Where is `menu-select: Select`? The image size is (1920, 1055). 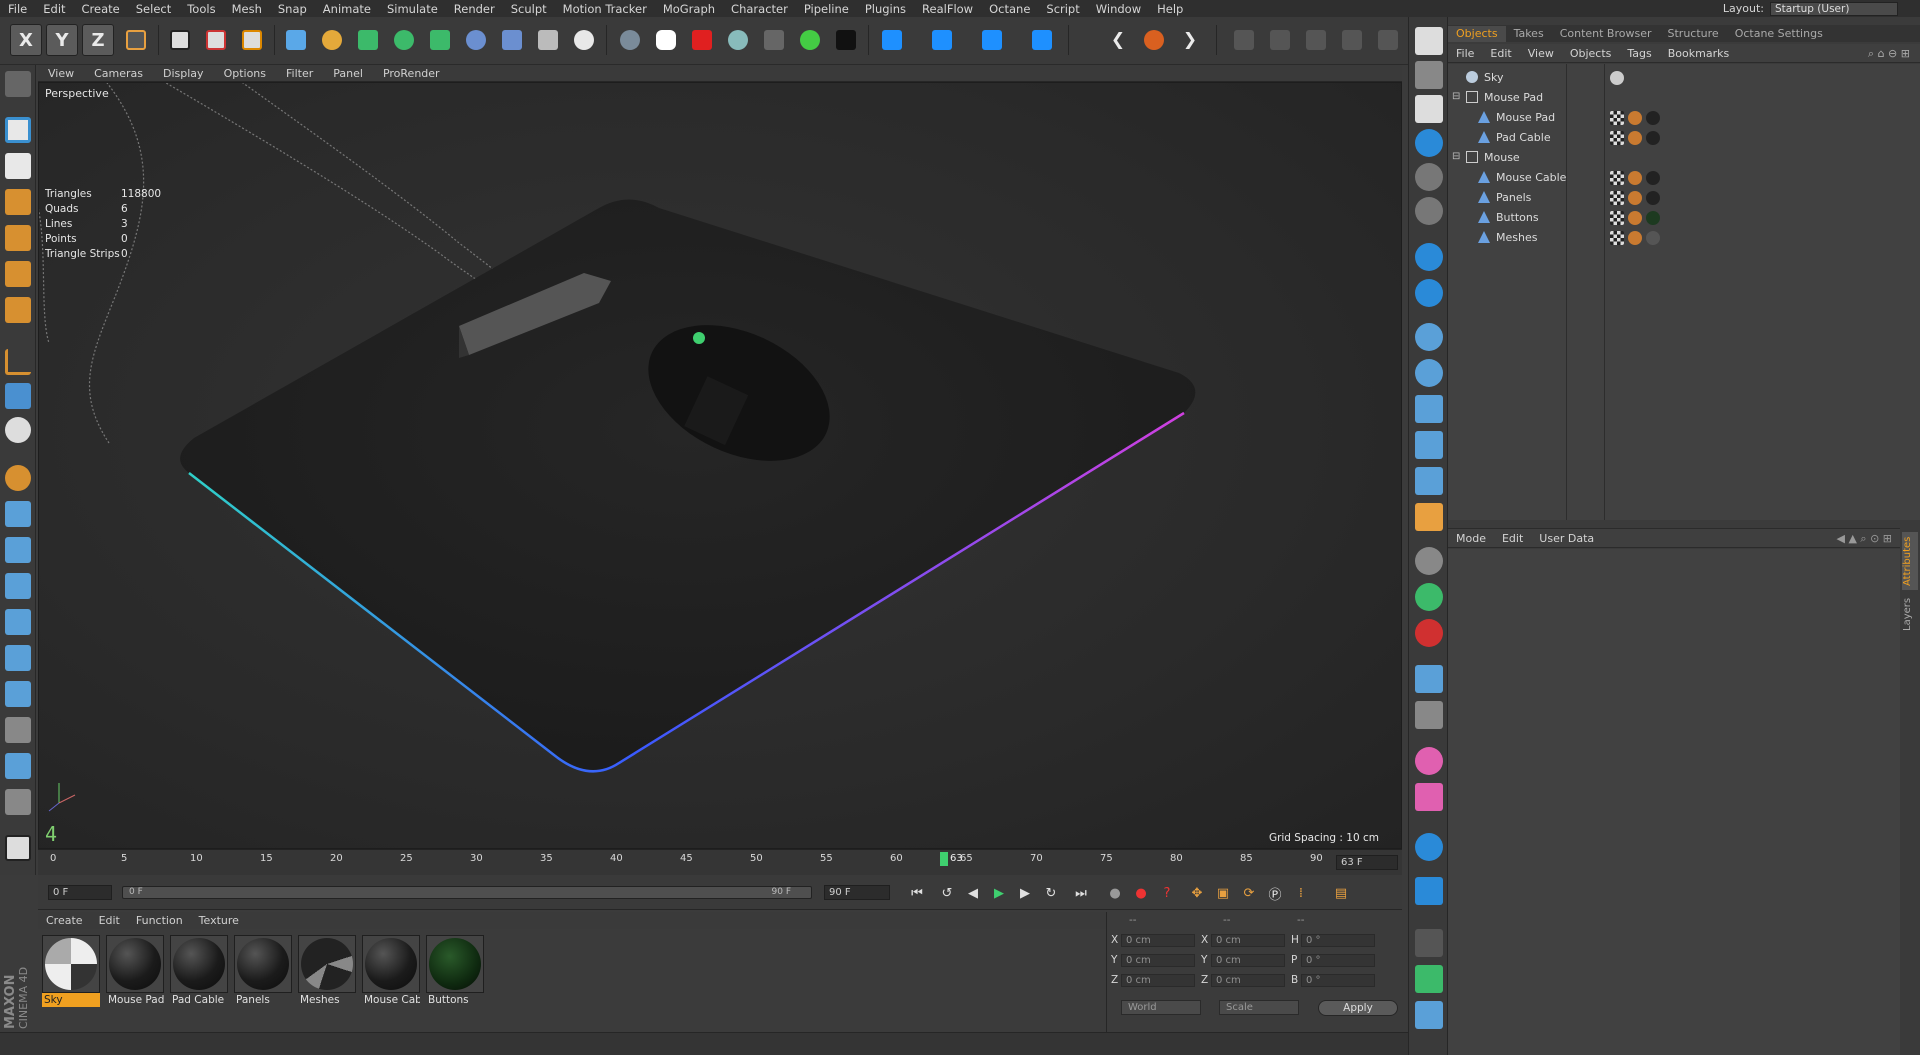 menu-select: Select is located at coordinates (153, 9).